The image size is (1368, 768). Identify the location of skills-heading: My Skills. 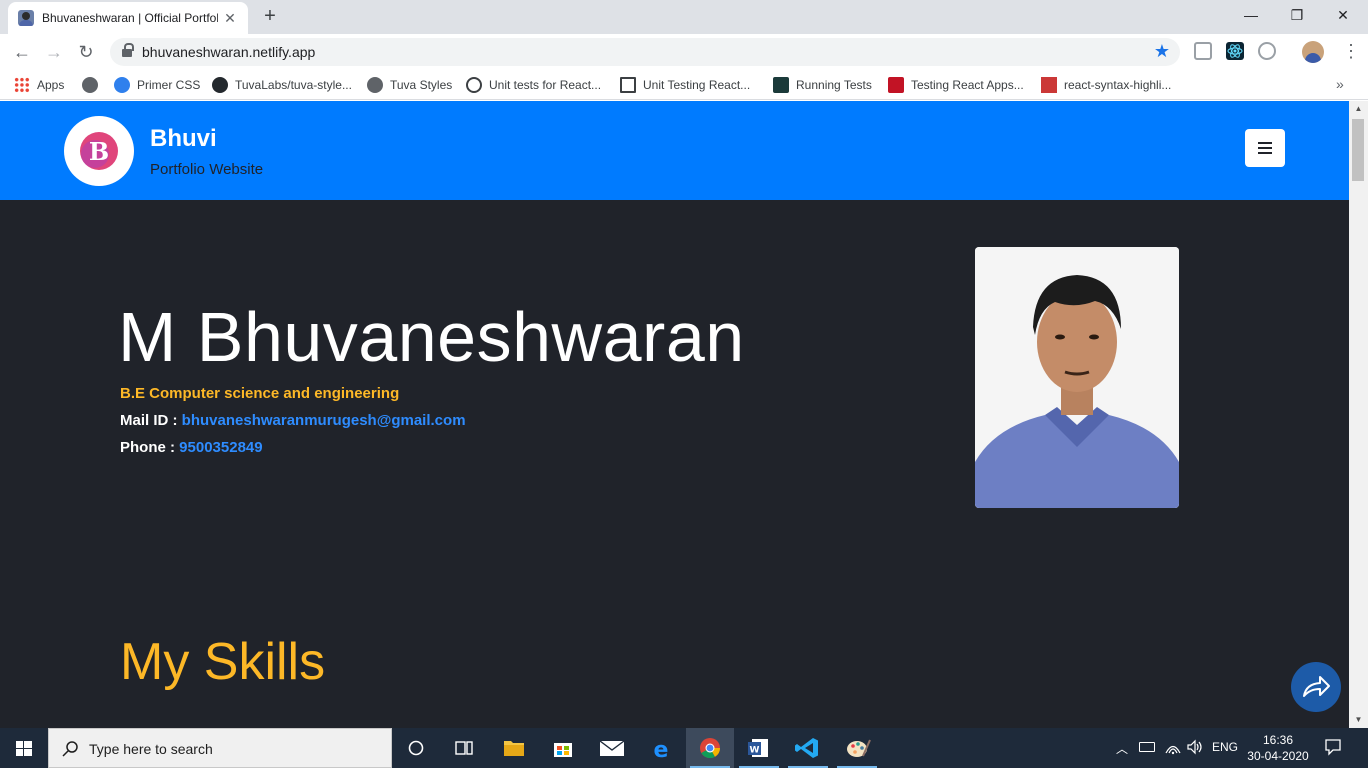
(223, 662).